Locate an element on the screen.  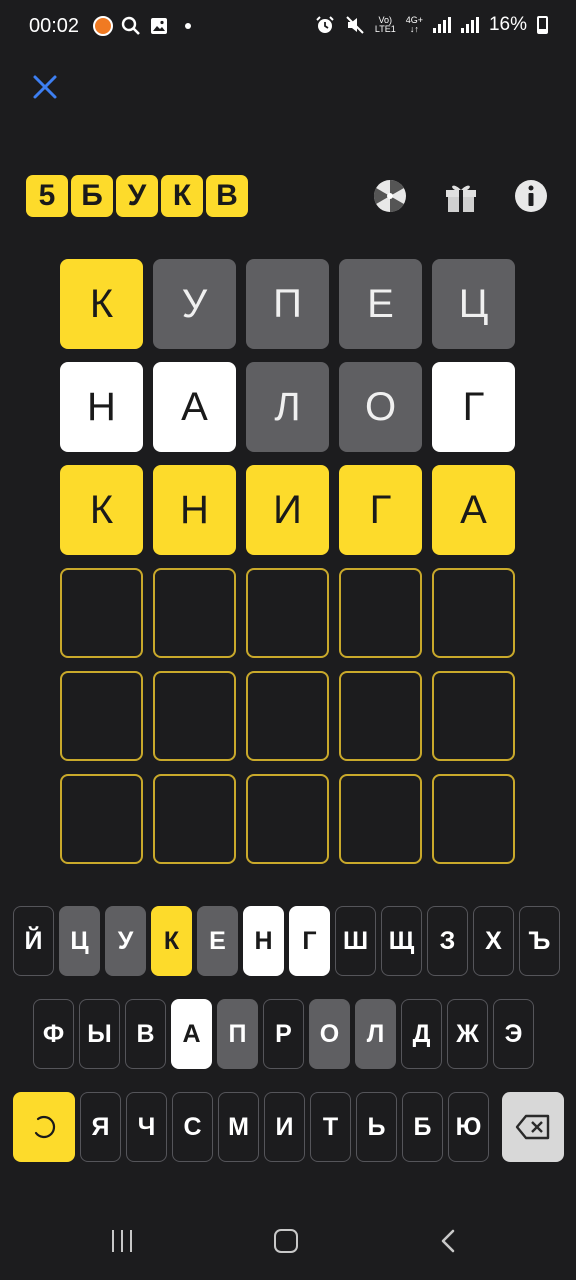
board-cell: Е is located at coordinates (380, 304).